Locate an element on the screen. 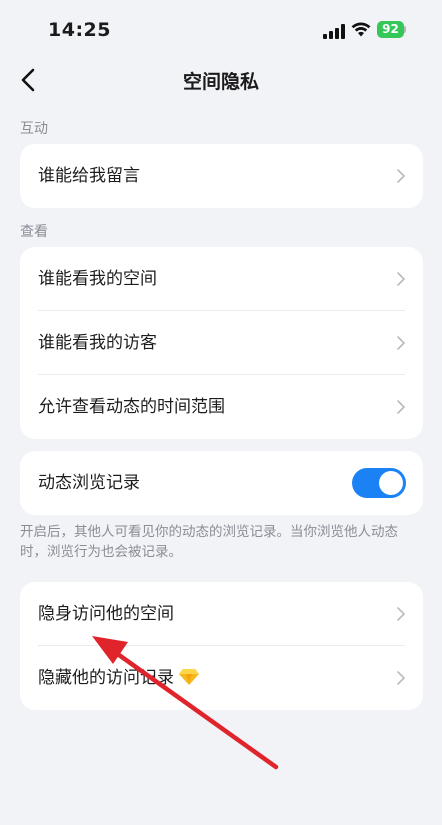  section-label-interaction: 互动 is located at coordinates (34, 129).